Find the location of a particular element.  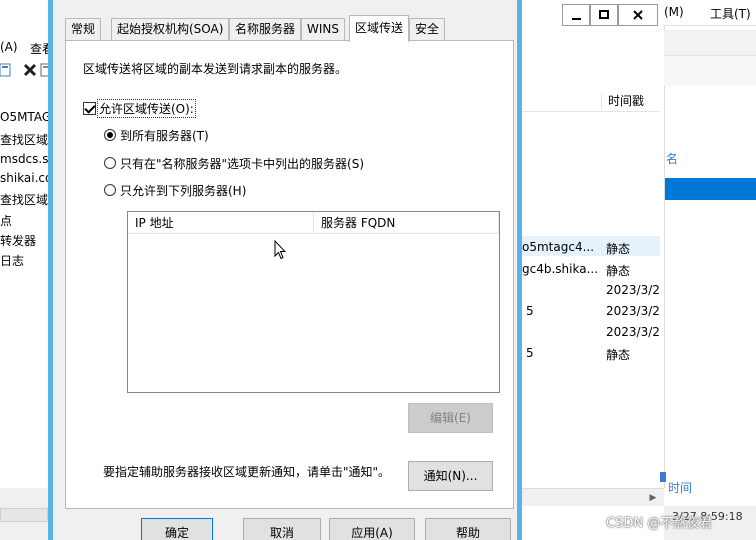

help-button: 帮助 is located at coordinates (468, 529).